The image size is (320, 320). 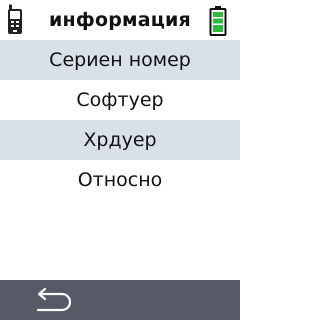 I want to click on header-bar: информация, so click(x=120, y=20).